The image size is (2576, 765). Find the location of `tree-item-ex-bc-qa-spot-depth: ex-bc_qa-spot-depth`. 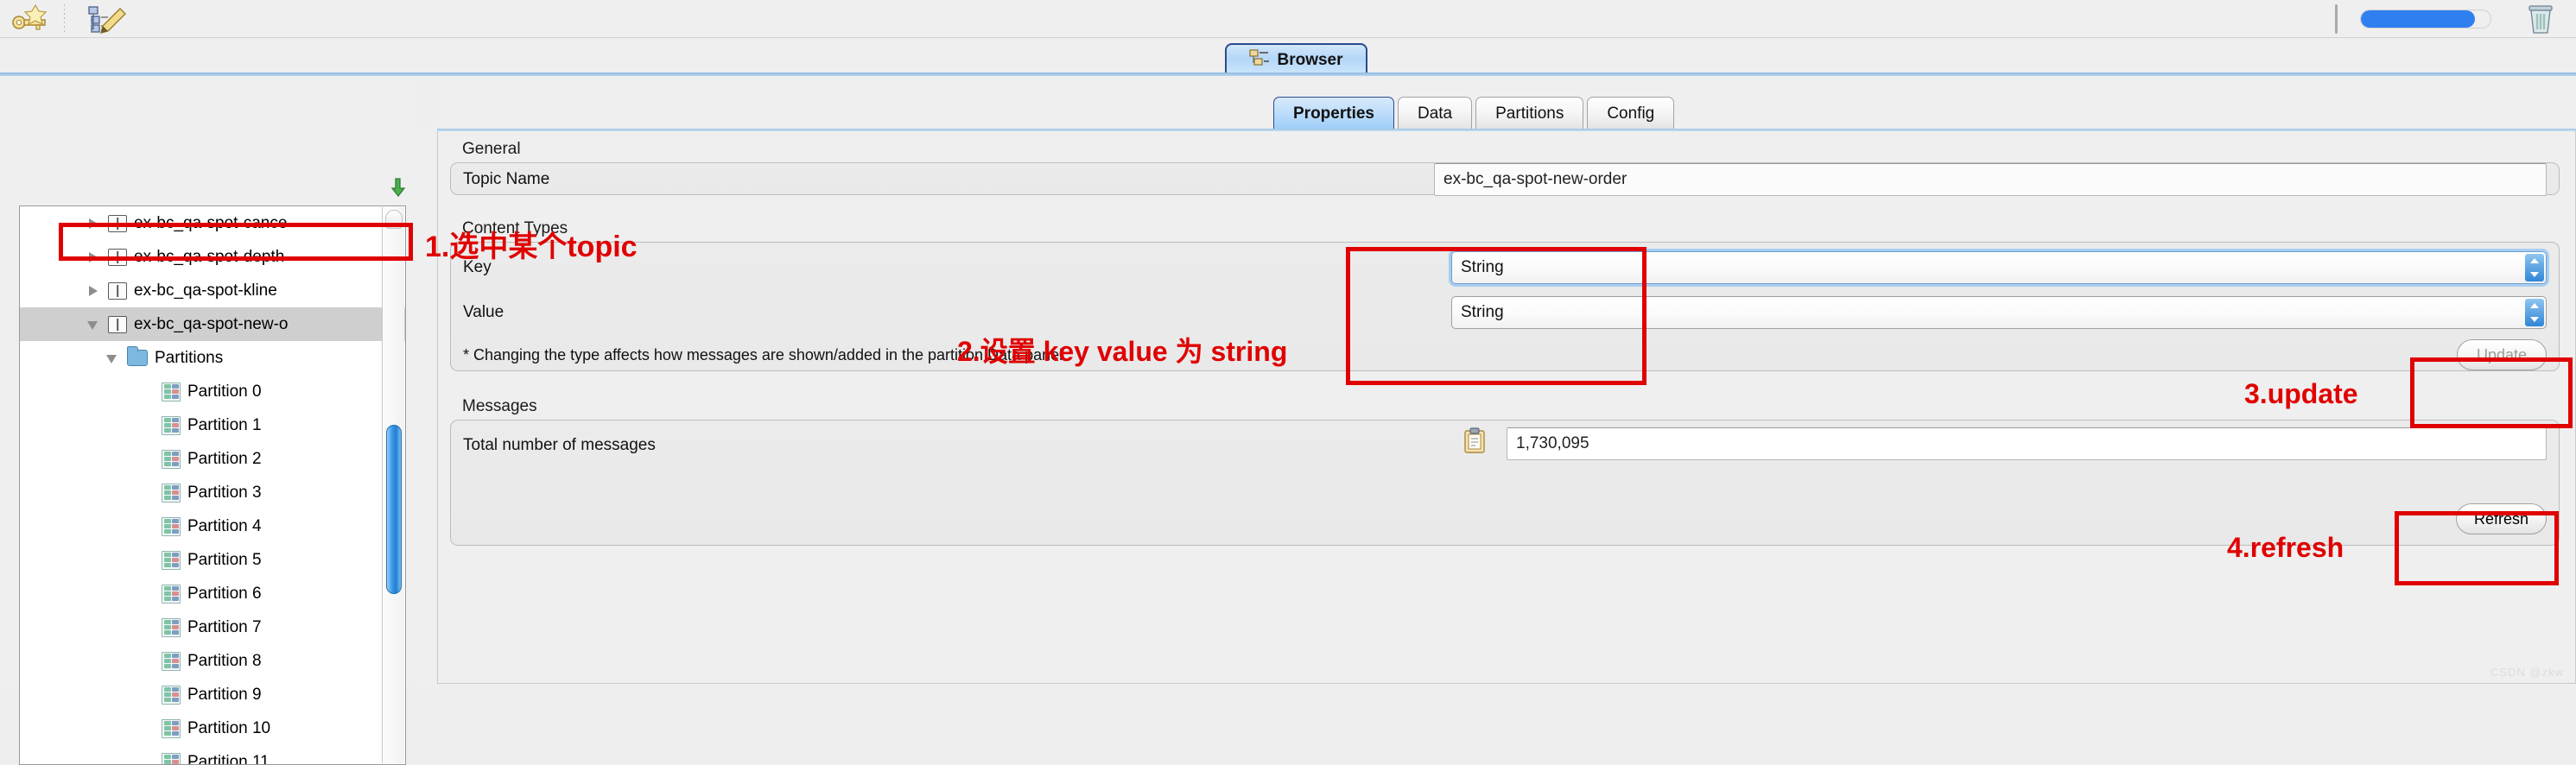

tree-item-ex-bc-qa-spot-depth: ex-bc_qa-spot-depth is located at coordinates (212, 257).